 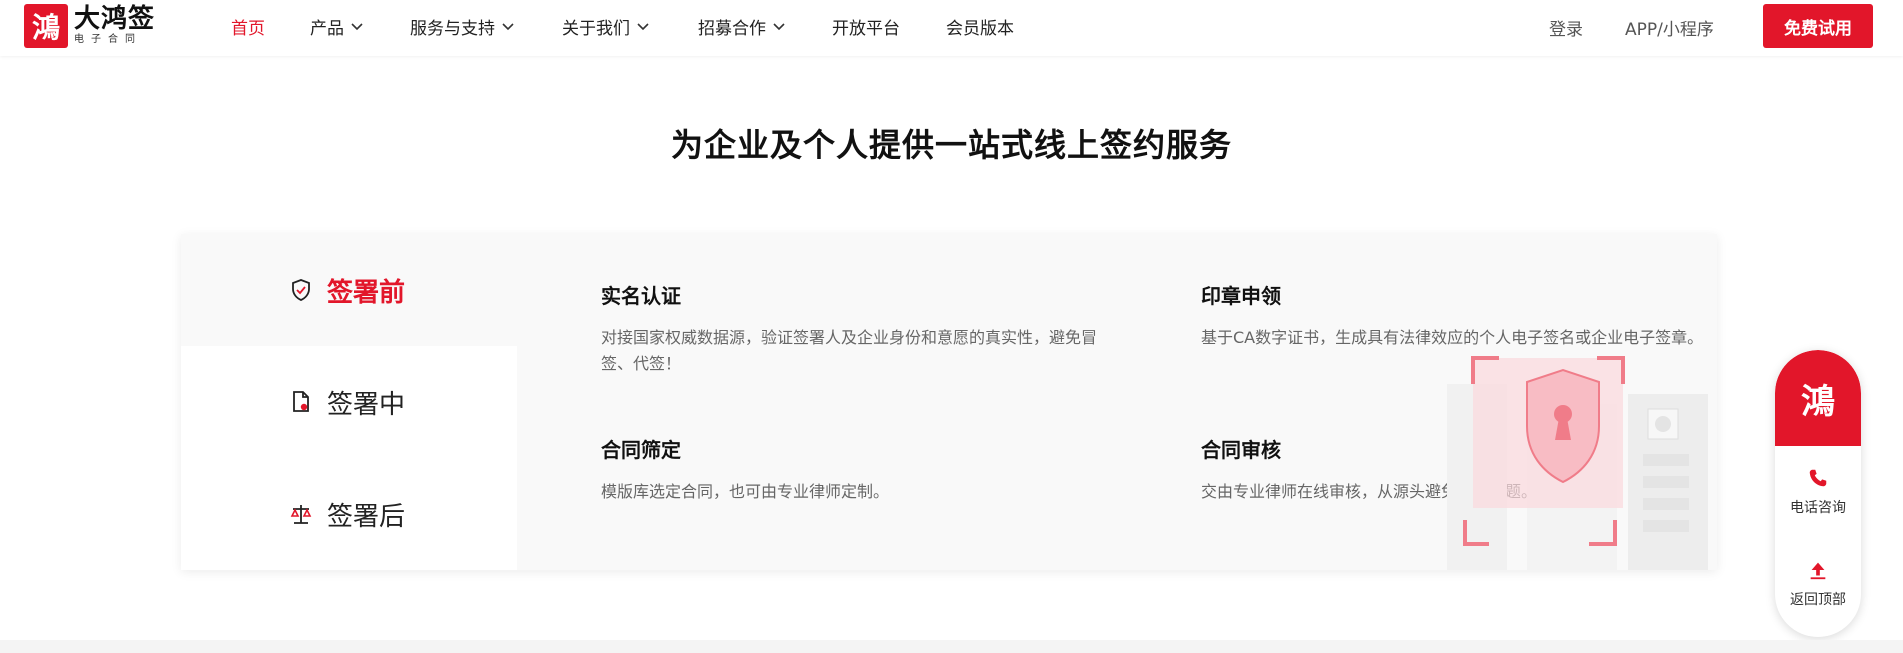 I want to click on tab-during-signing: 签署中, so click(x=349, y=402).